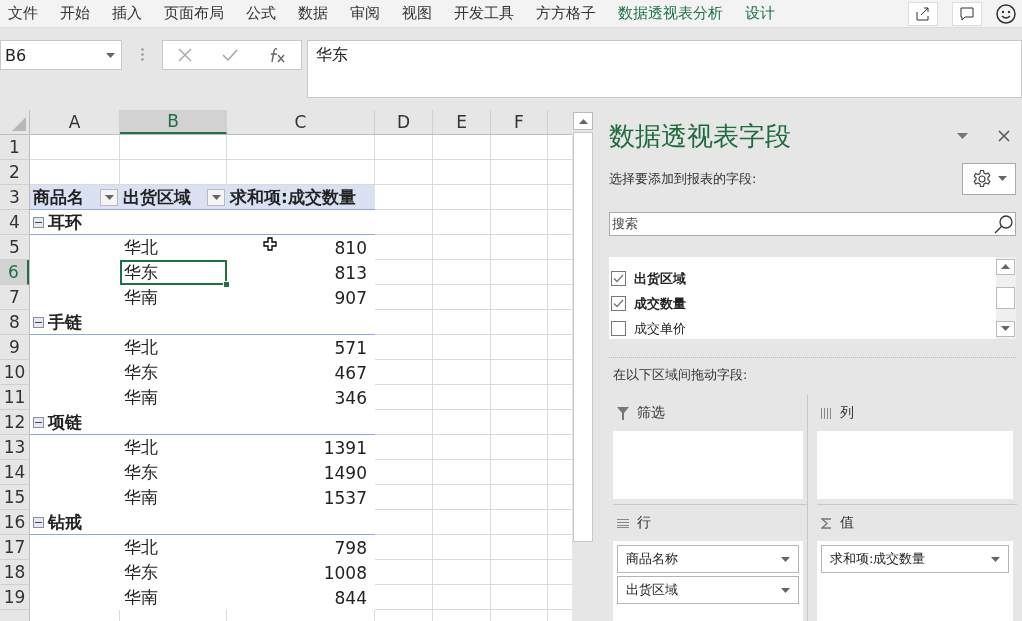  I want to click on table-cell-text: 346, so click(350, 398).